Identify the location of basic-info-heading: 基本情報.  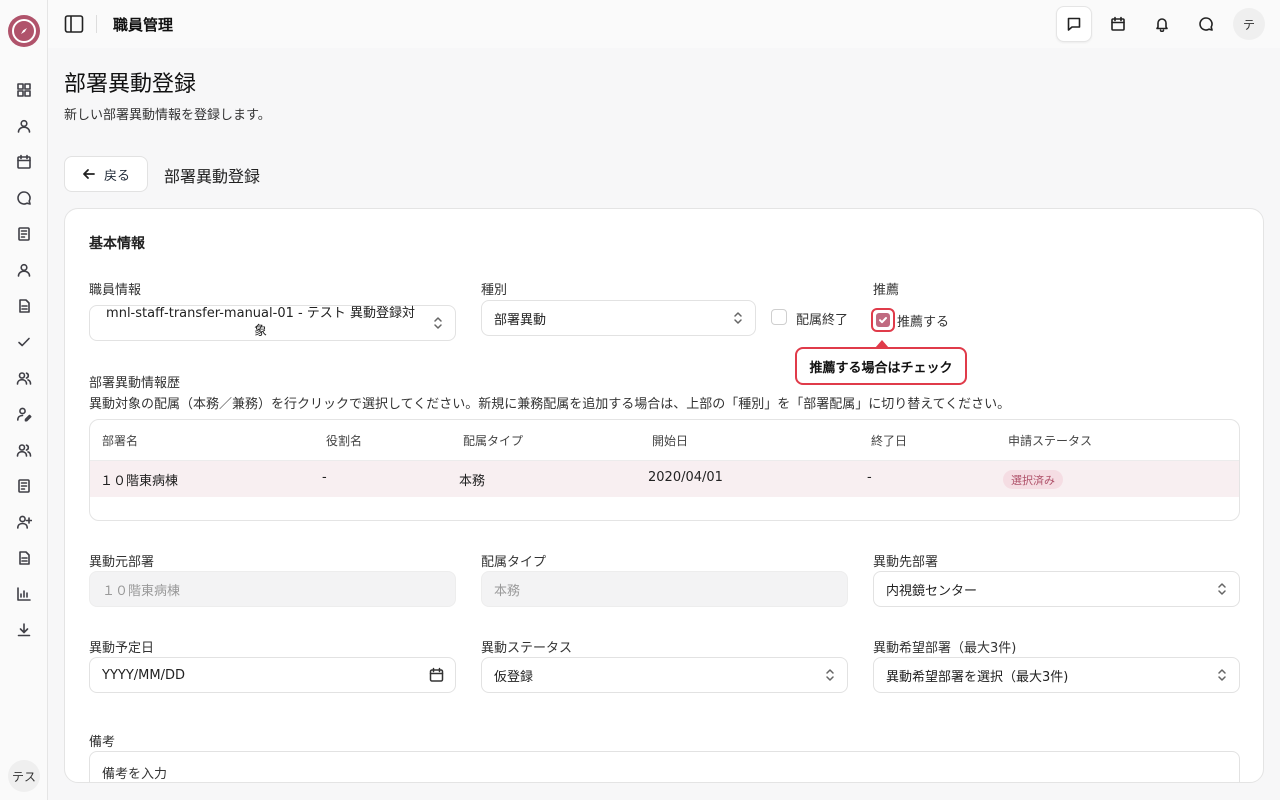
(117, 244).